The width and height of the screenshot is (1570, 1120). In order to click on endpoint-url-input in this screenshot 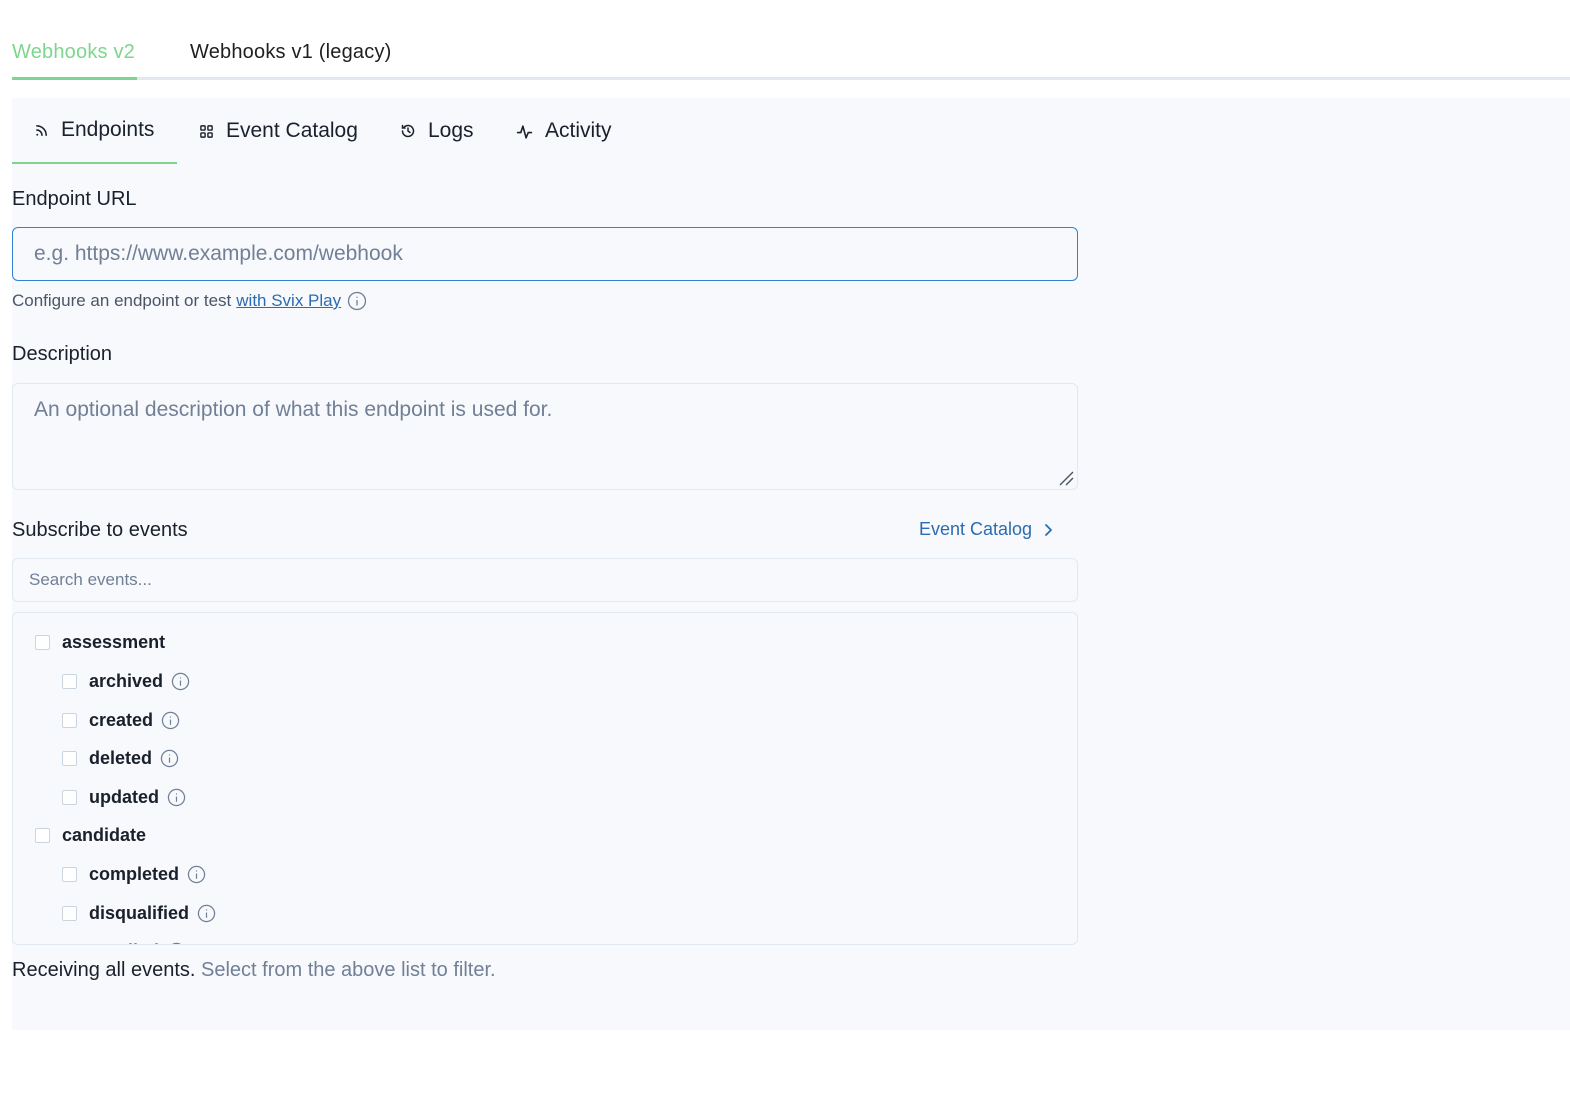, I will do `click(545, 254)`.